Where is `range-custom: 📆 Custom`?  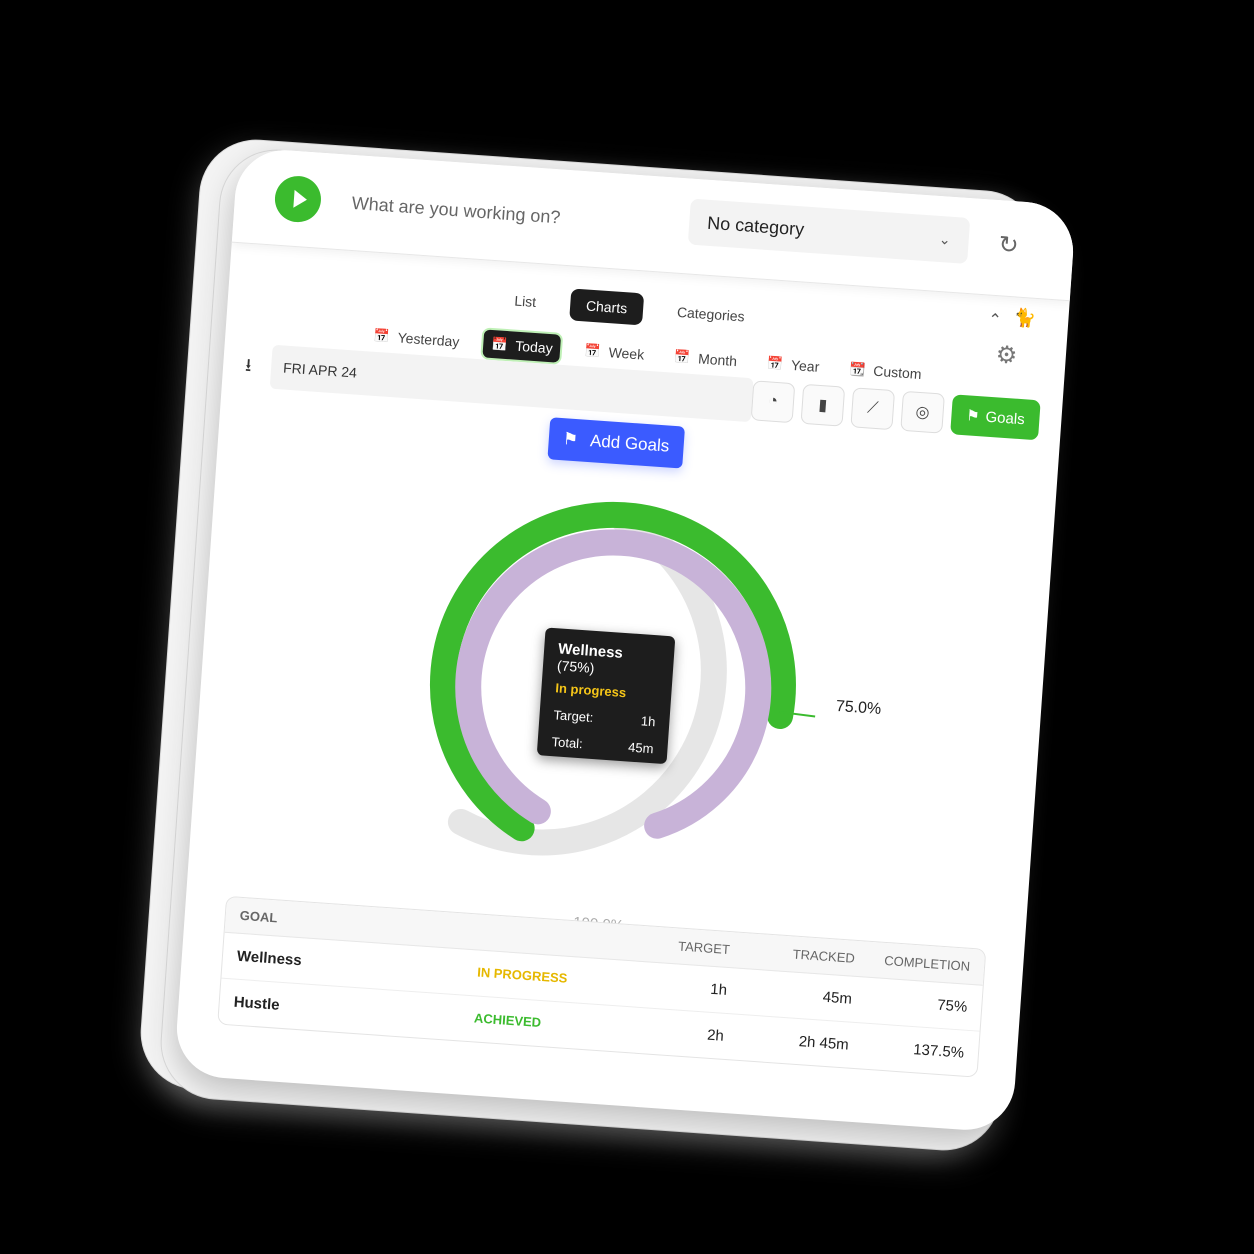 range-custom: 📆 Custom is located at coordinates (885, 371).